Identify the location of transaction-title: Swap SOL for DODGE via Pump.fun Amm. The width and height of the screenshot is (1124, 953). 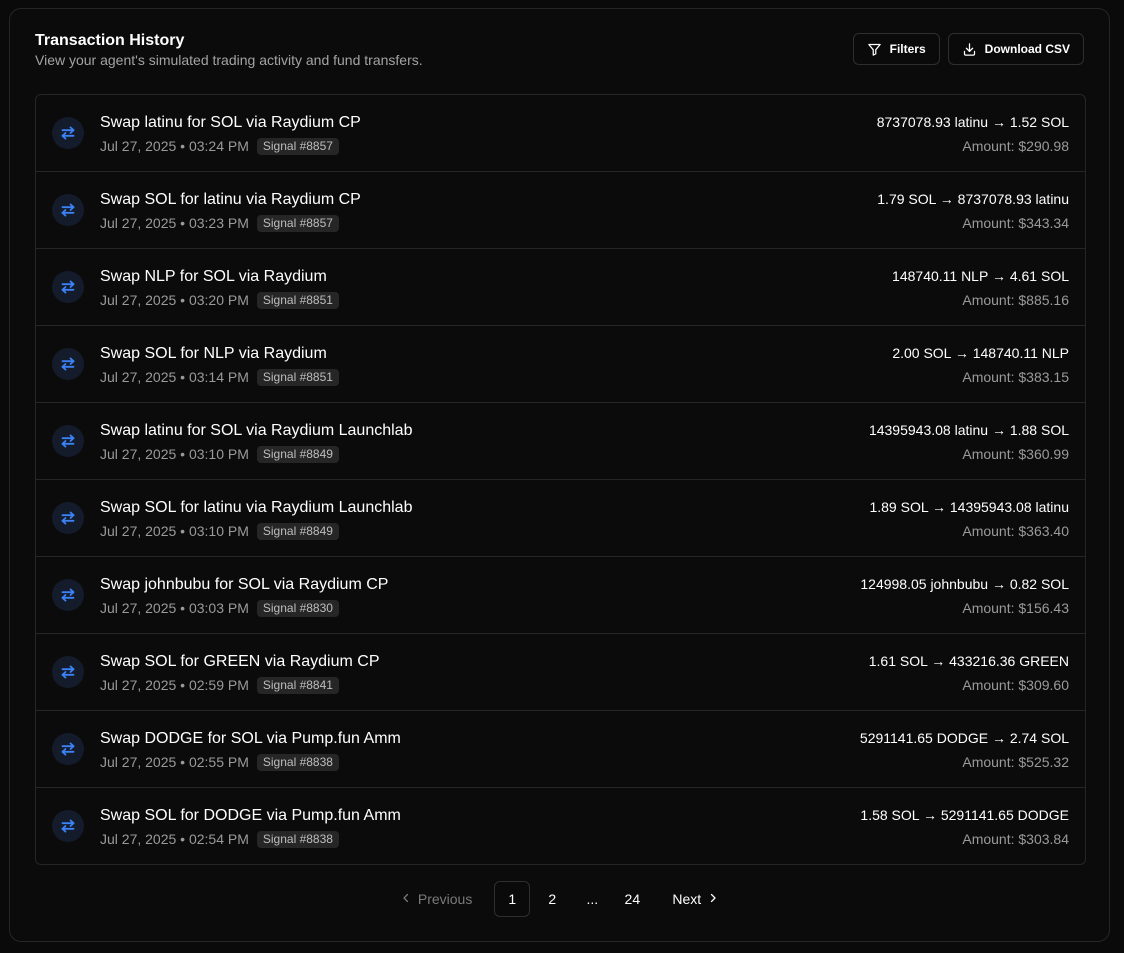
(250, 815).